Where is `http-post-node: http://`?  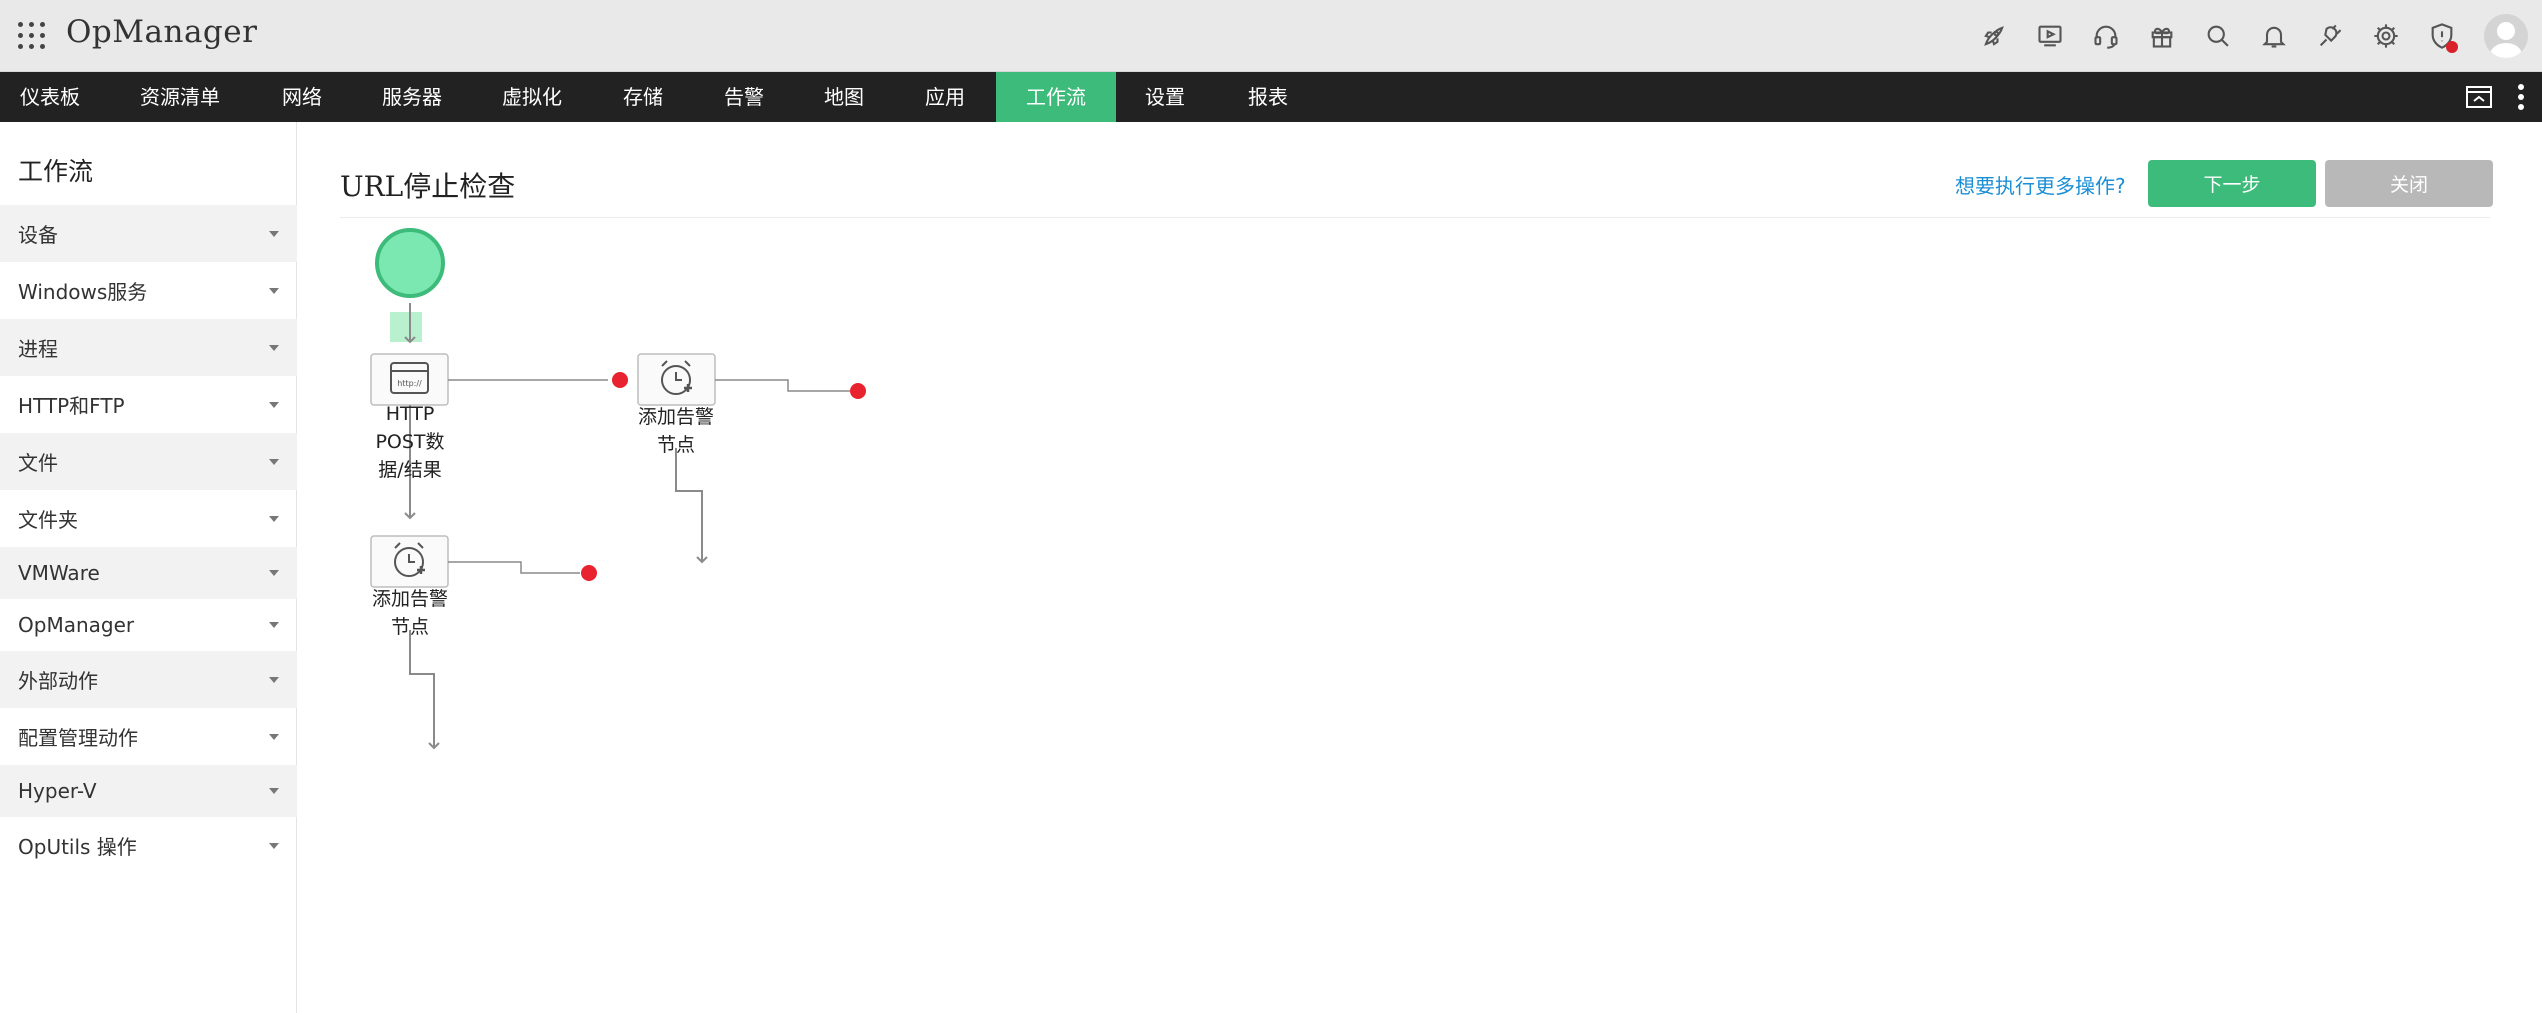 http-post-node: http:// is located at coordinates (409, 379).